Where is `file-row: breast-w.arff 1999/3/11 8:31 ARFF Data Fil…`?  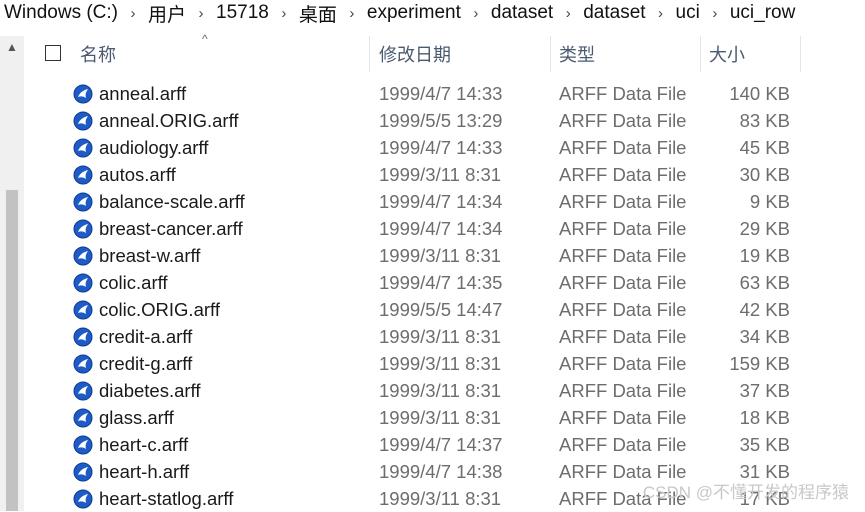 file-row: breast-w.arff 1999/3/11 8:31 ARFF Data Fil… is located at coordinates (444, 255).